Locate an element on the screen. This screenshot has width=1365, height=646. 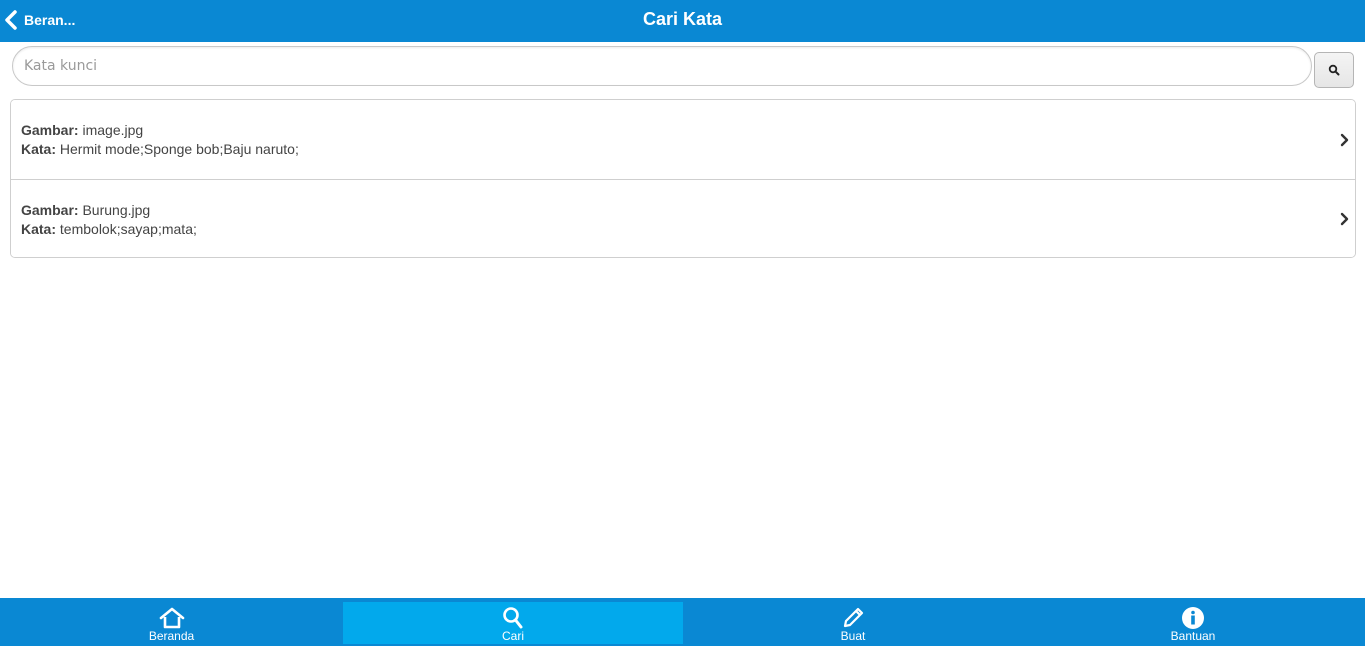
search-bar is located at coordinates (683, 68).